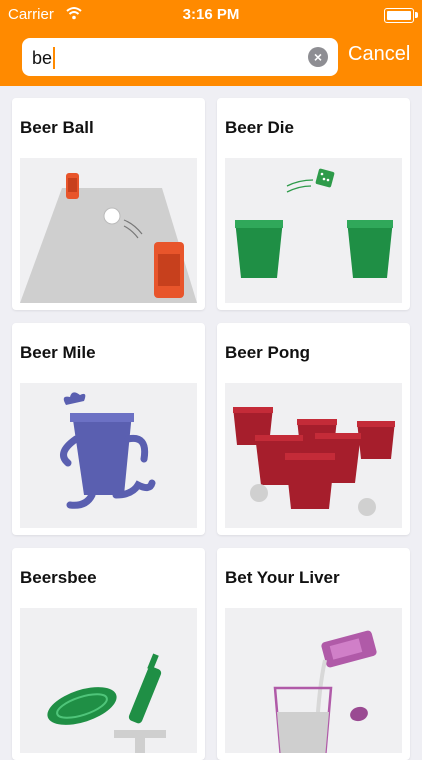 Image resolution: width=422 pixels, height=760 pixels. I want to click on search-input: be ×, so click(180, 57).